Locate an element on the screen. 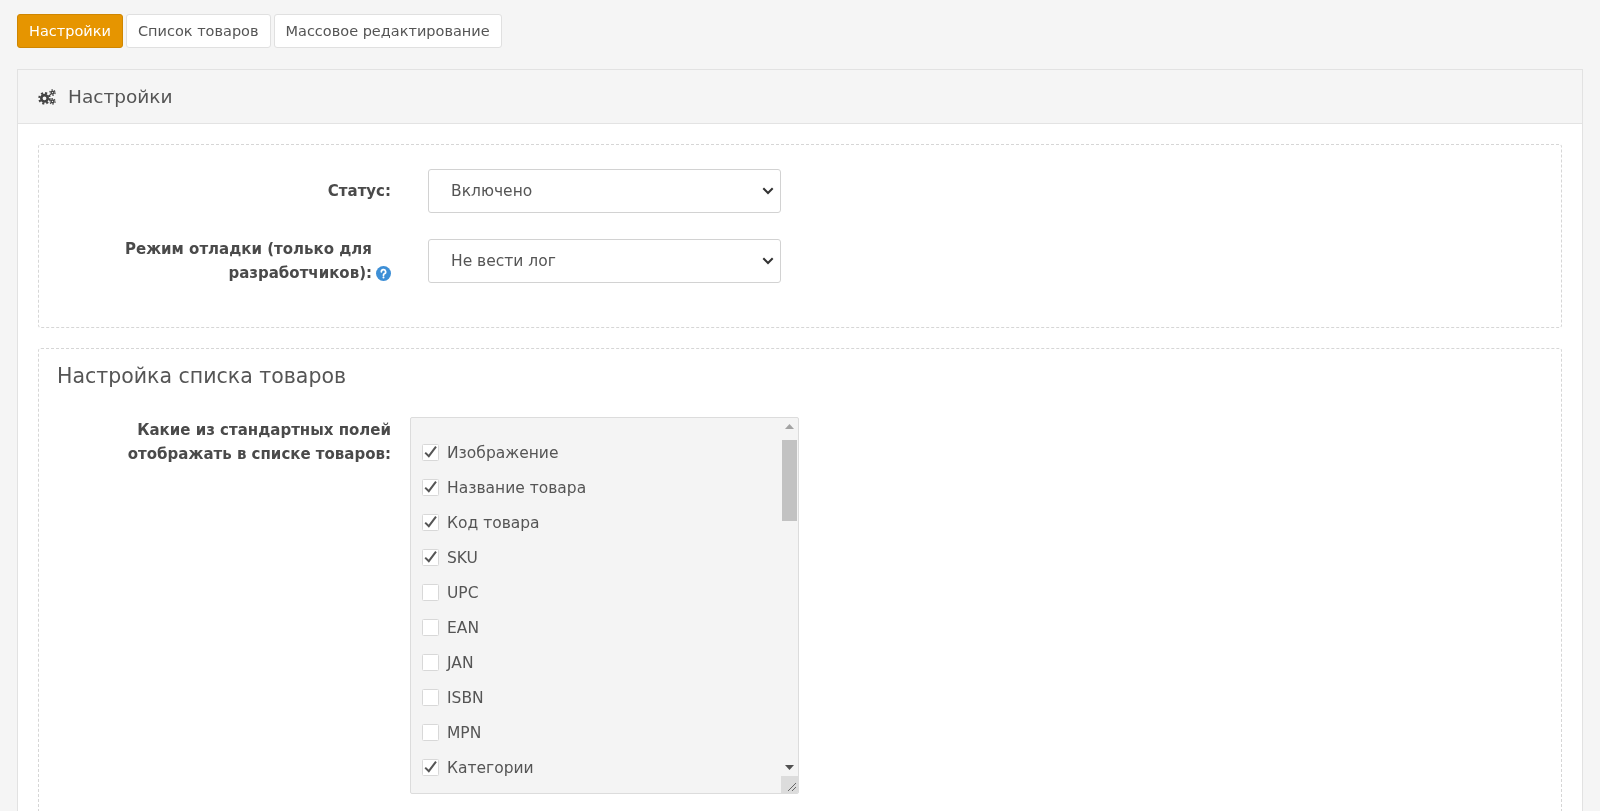  tab: Массовое редактирование is located at coordinates (387, 31).